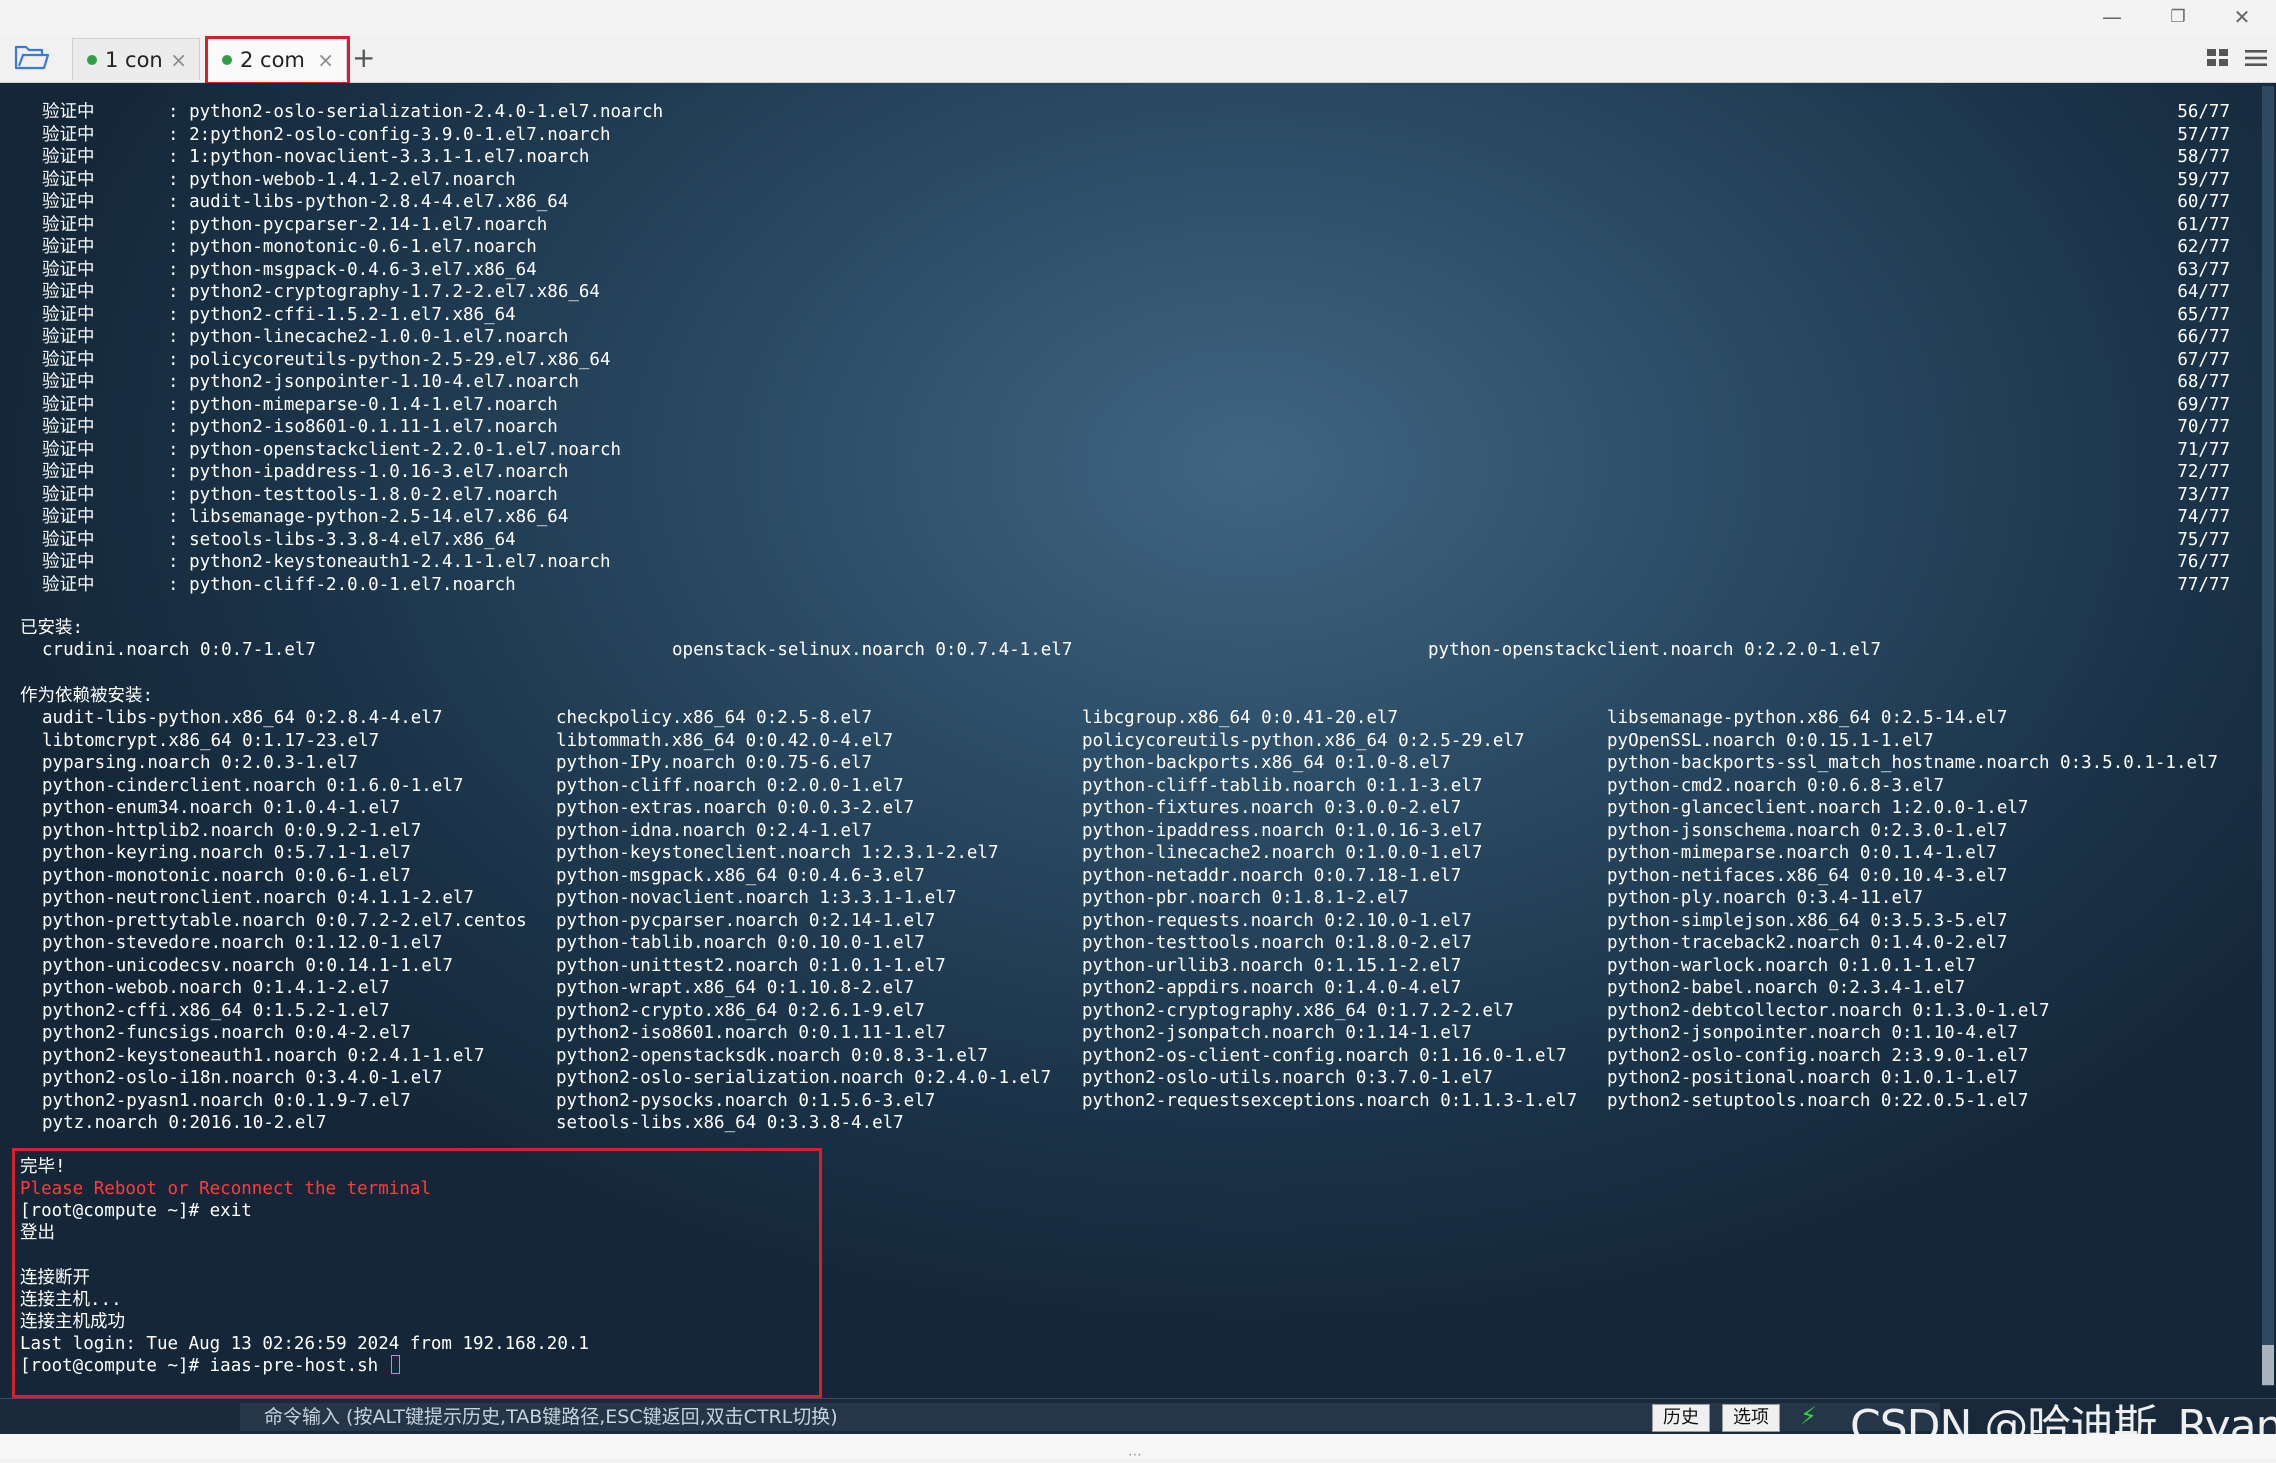  Describe the element at coordinates (210, 1366) in the screenshot. I see `shell-prompt-line: [root@compute ~]# iaas-pre-host.sh` at that location.